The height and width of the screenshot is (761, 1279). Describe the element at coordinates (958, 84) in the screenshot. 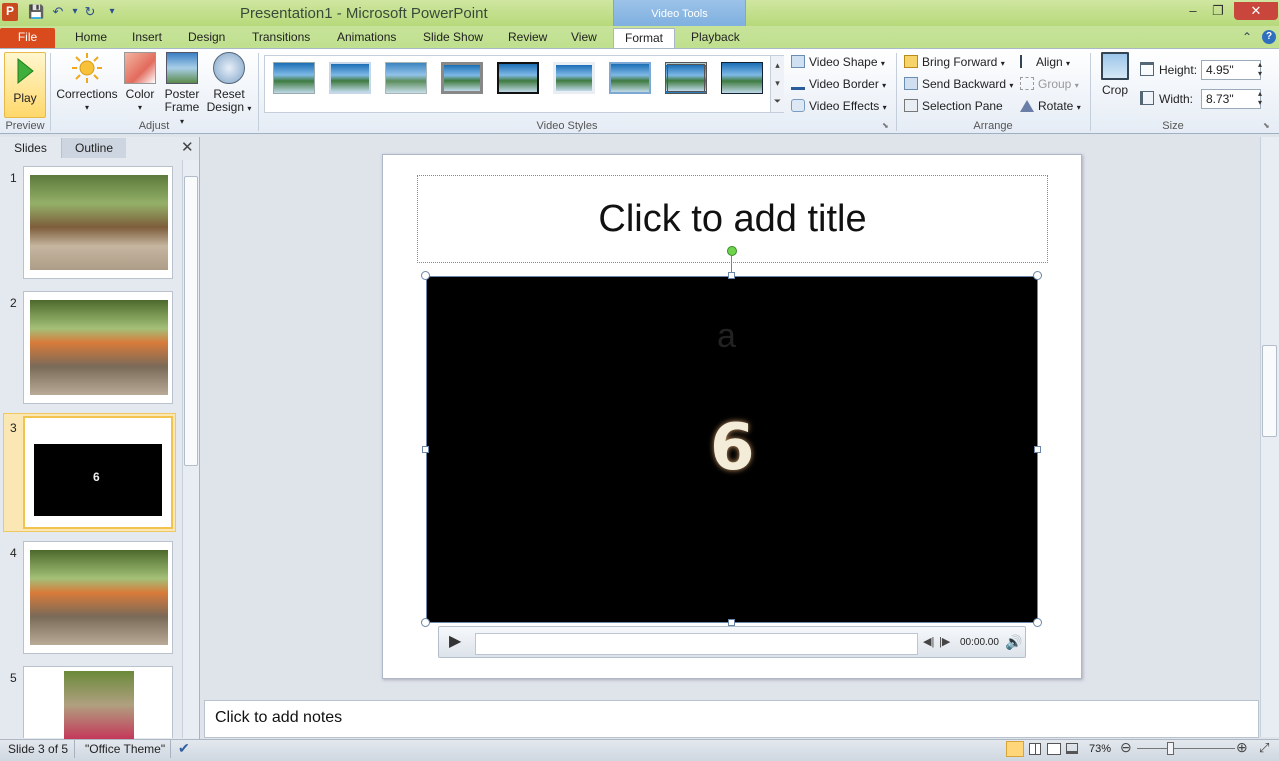

I see `send-backward-button: Send Backward ▾` at that location.